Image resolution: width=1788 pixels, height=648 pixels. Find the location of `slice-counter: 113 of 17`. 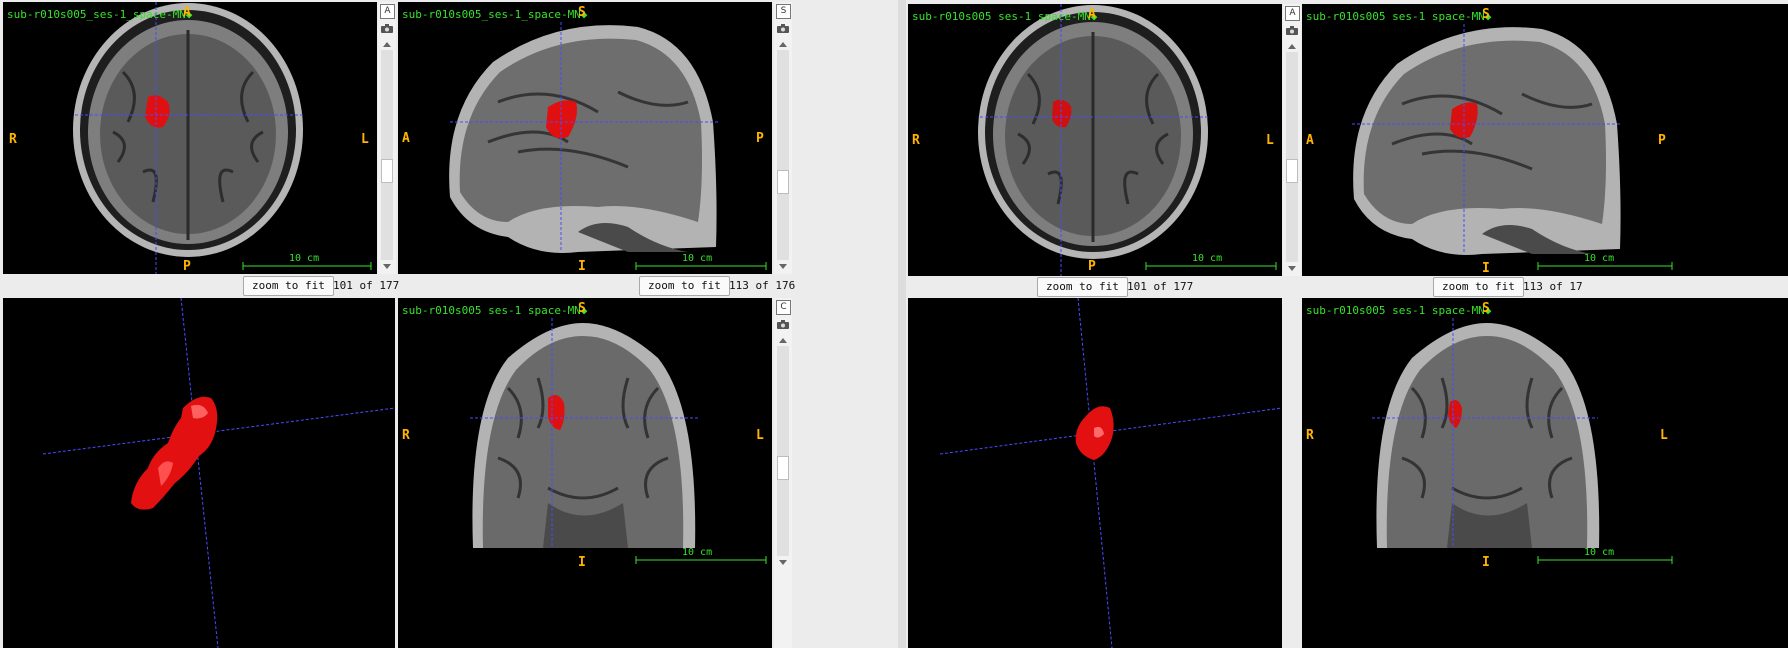

slice-counter: 113 of 17 is located at coordinates (1553, 286).